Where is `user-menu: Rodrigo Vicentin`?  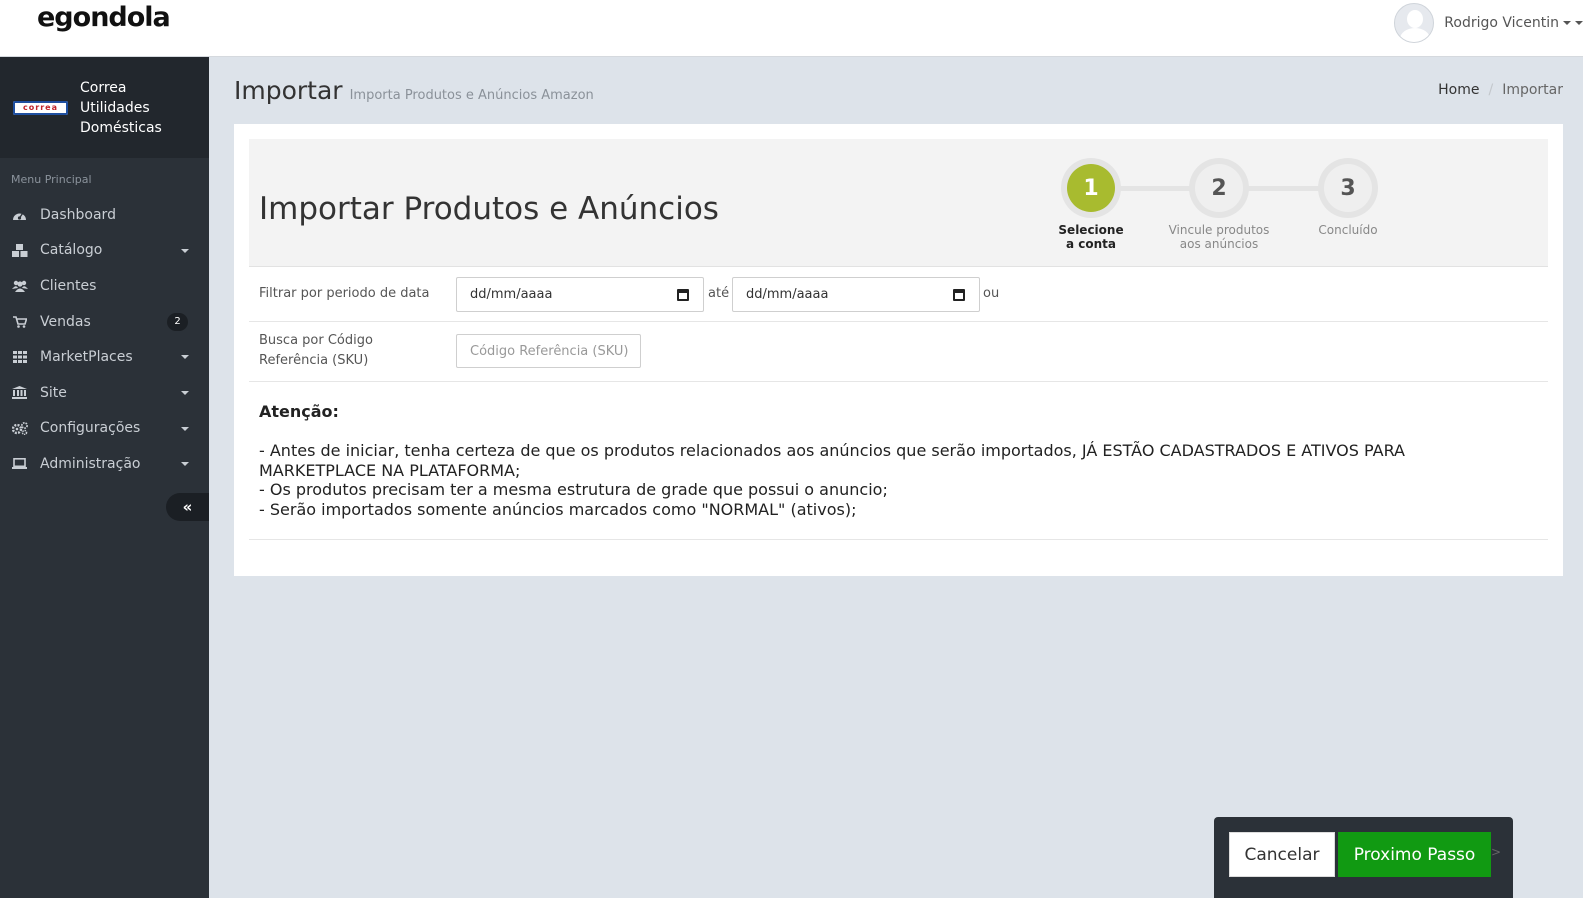 user-menu: Rodrigo Vicentin is located at coordinates (1488, 22).